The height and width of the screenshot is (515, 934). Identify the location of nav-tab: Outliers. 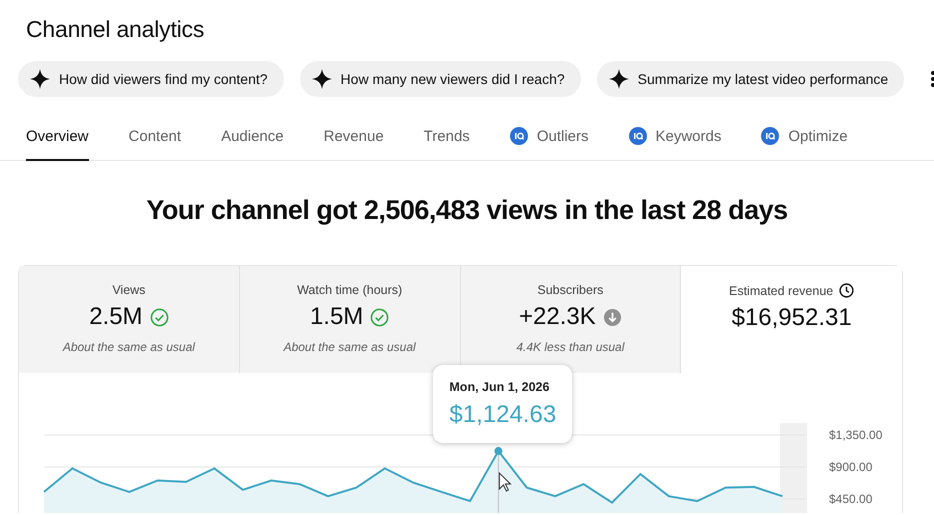
(549, 140).